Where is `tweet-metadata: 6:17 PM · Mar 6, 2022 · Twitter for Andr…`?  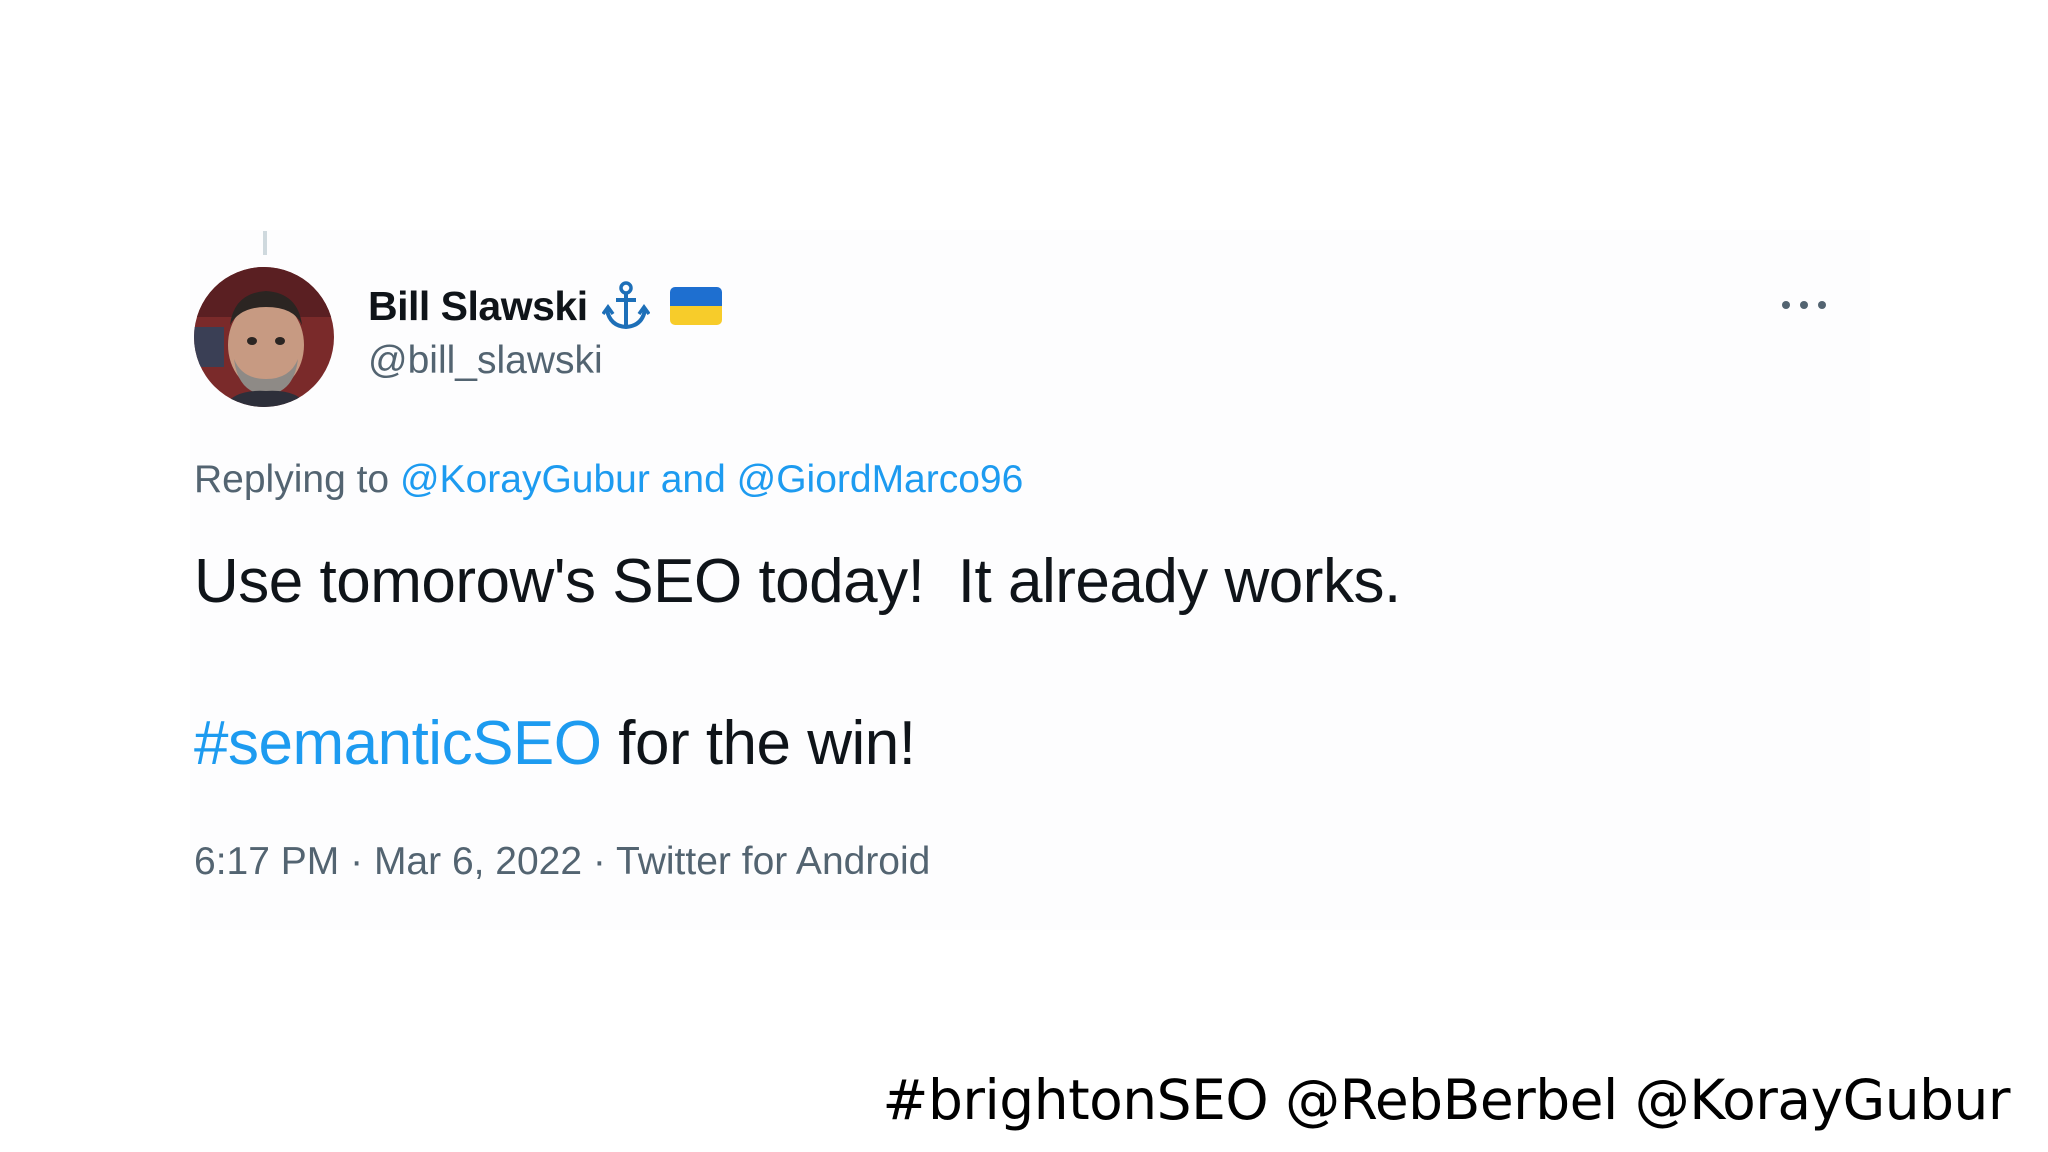
tweet-metadata: 6:17 PM · Mar 6, 2022 · Twitter for Andr… is located at coordinates (562, 862).